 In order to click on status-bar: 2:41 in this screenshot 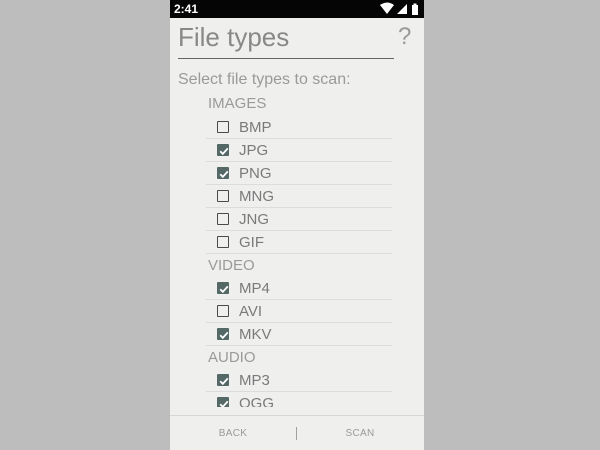, I will do `click(297, 9)`.